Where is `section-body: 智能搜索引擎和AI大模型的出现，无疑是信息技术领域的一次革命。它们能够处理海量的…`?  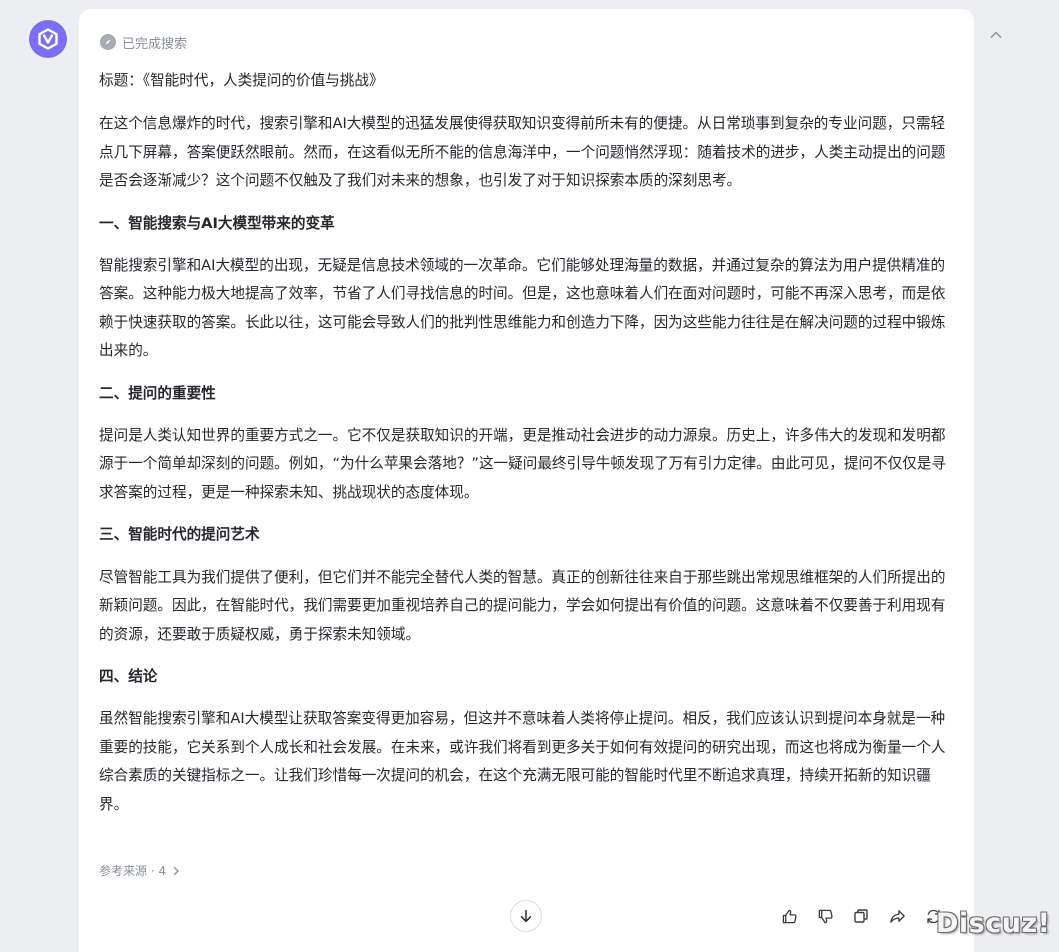
section-body: 智能搜索引擎和AI大模型的出现，无疑是信息技术领域的一次革命。它们能够处理海量的… is located at coordinates (522, 308).